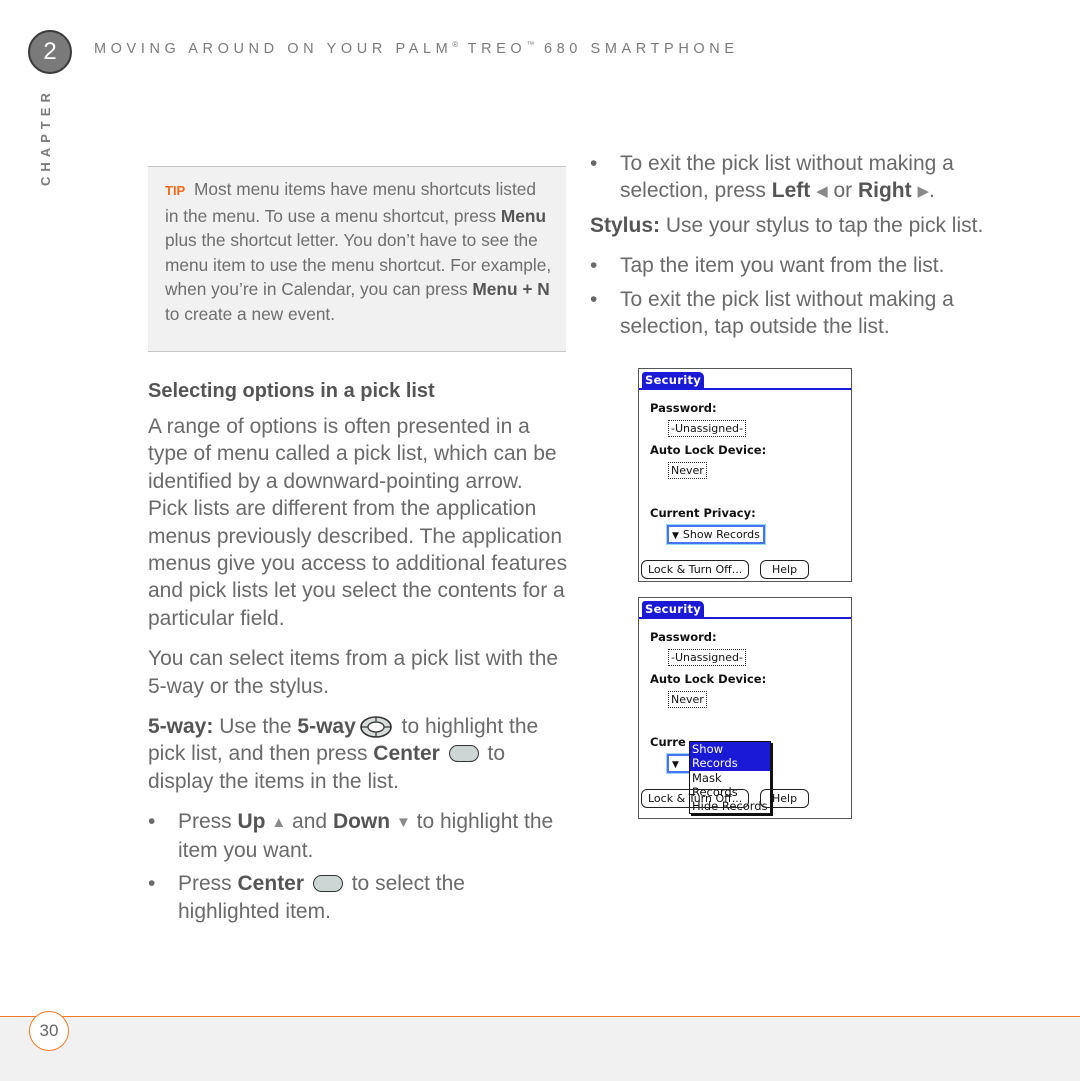 The image size is (1080, 1081). I want to click on up-arrow-icon: ▲, so click(279, 823).